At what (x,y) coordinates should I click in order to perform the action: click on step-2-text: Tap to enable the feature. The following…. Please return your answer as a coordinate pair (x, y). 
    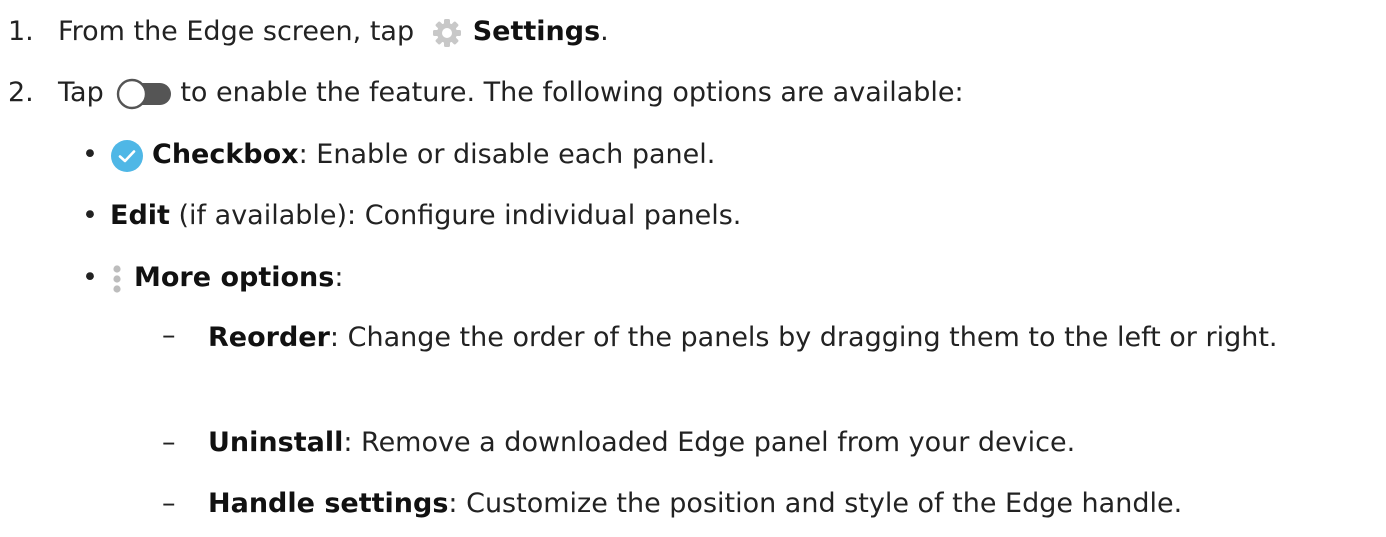
    Looking at the image, I should click on (511, 93).